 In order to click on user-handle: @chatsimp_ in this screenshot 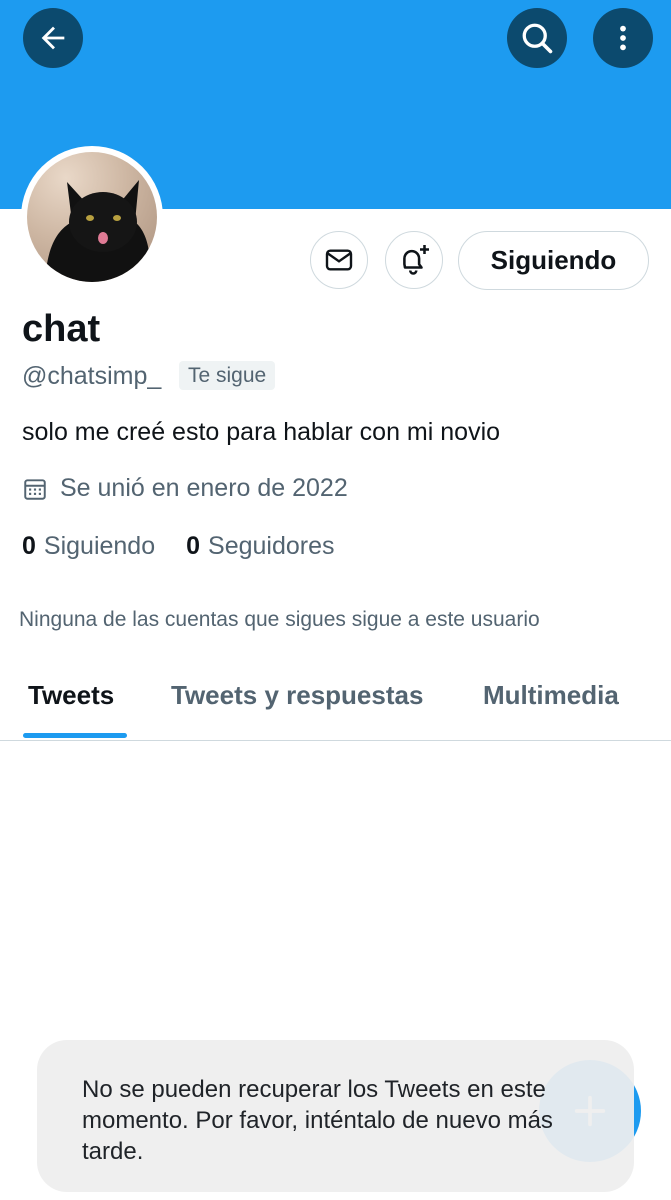, I will do `click(92, 376)`.